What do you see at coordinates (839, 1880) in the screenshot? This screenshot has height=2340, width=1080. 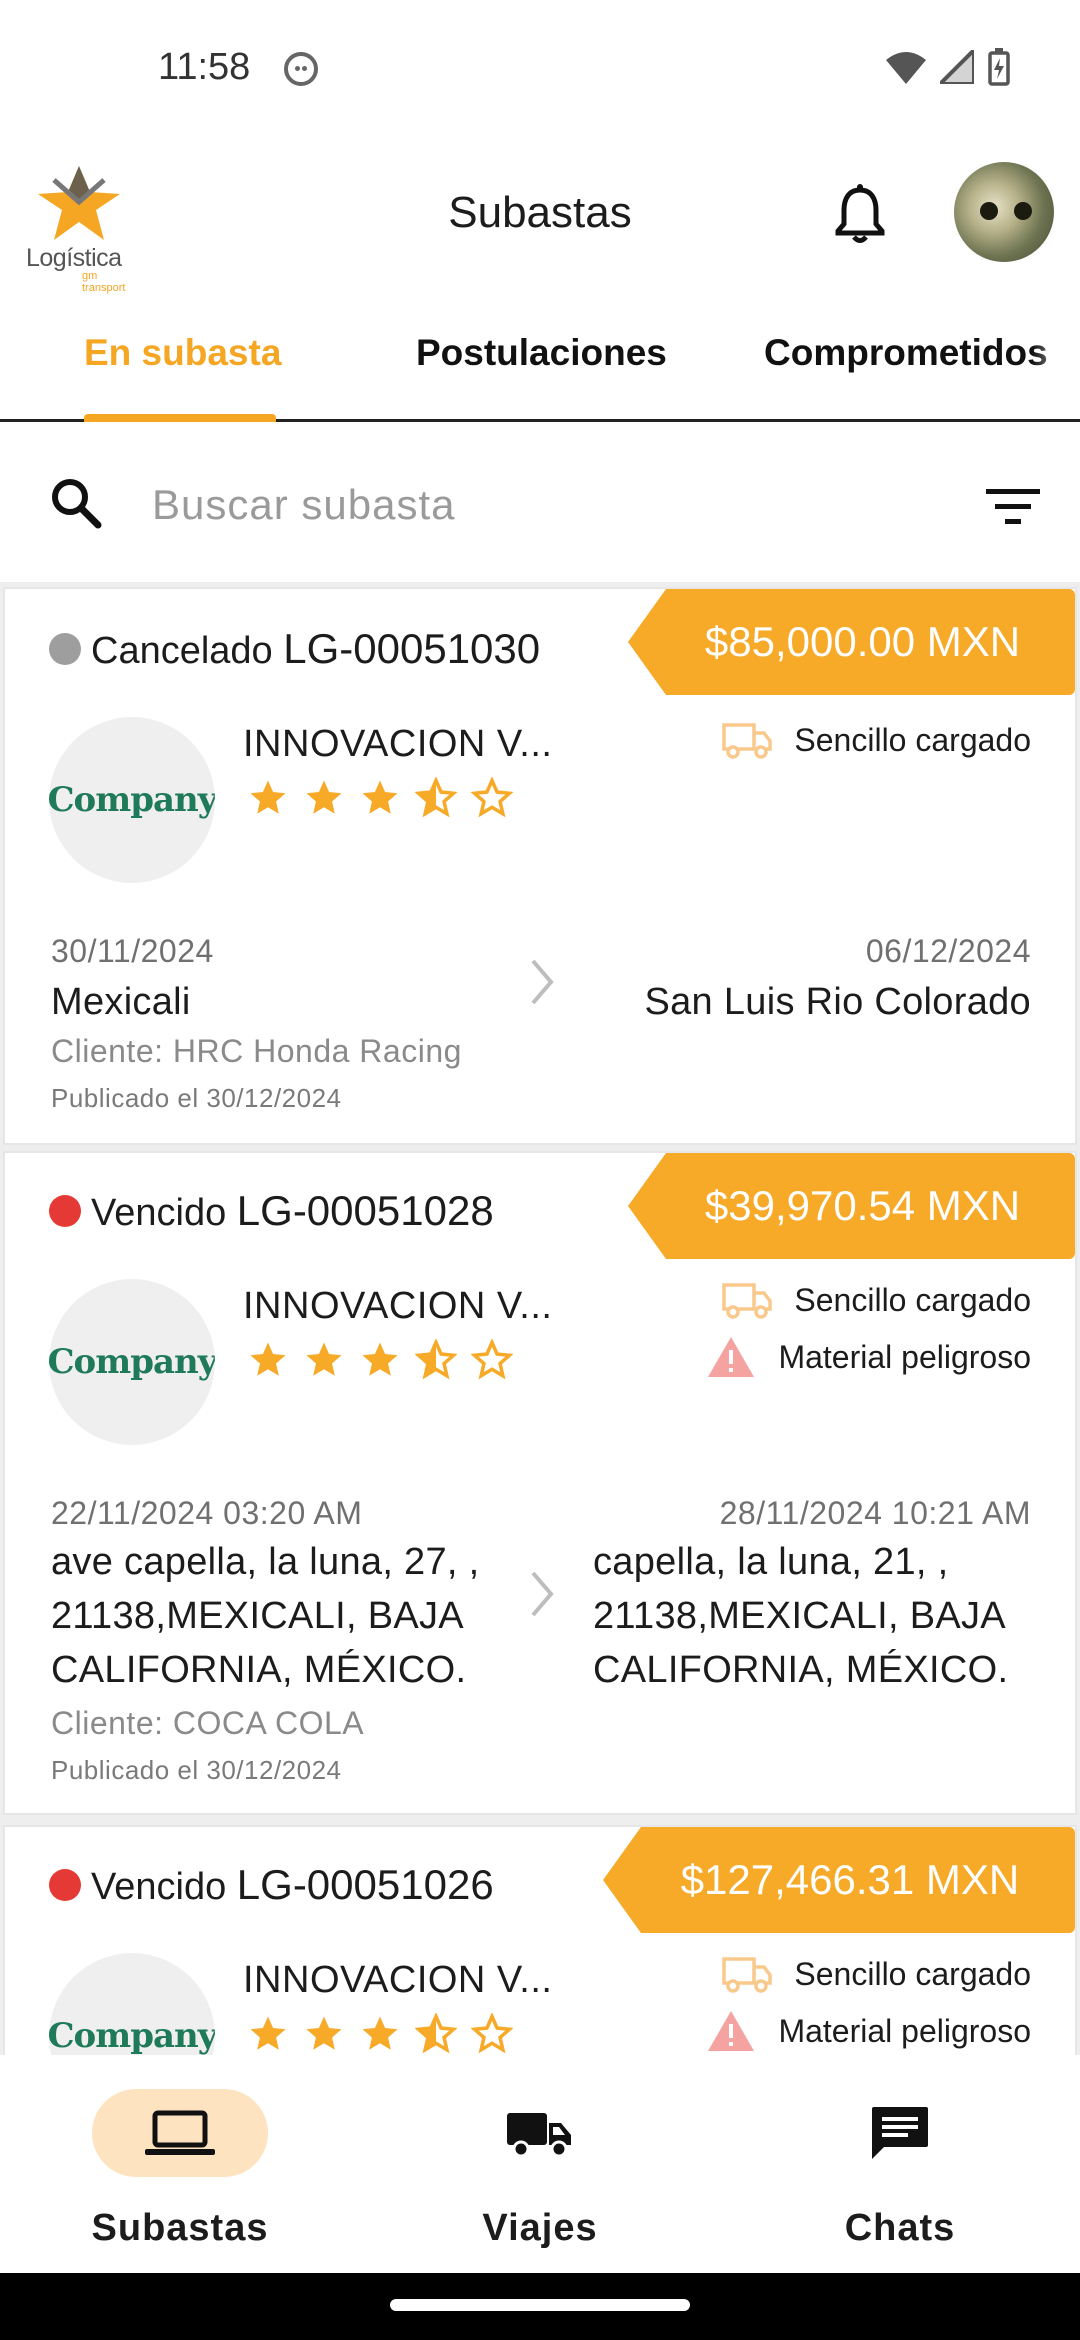 I see `price-tag: $127,466.31 MXN` at bounding box center [839, 1880].